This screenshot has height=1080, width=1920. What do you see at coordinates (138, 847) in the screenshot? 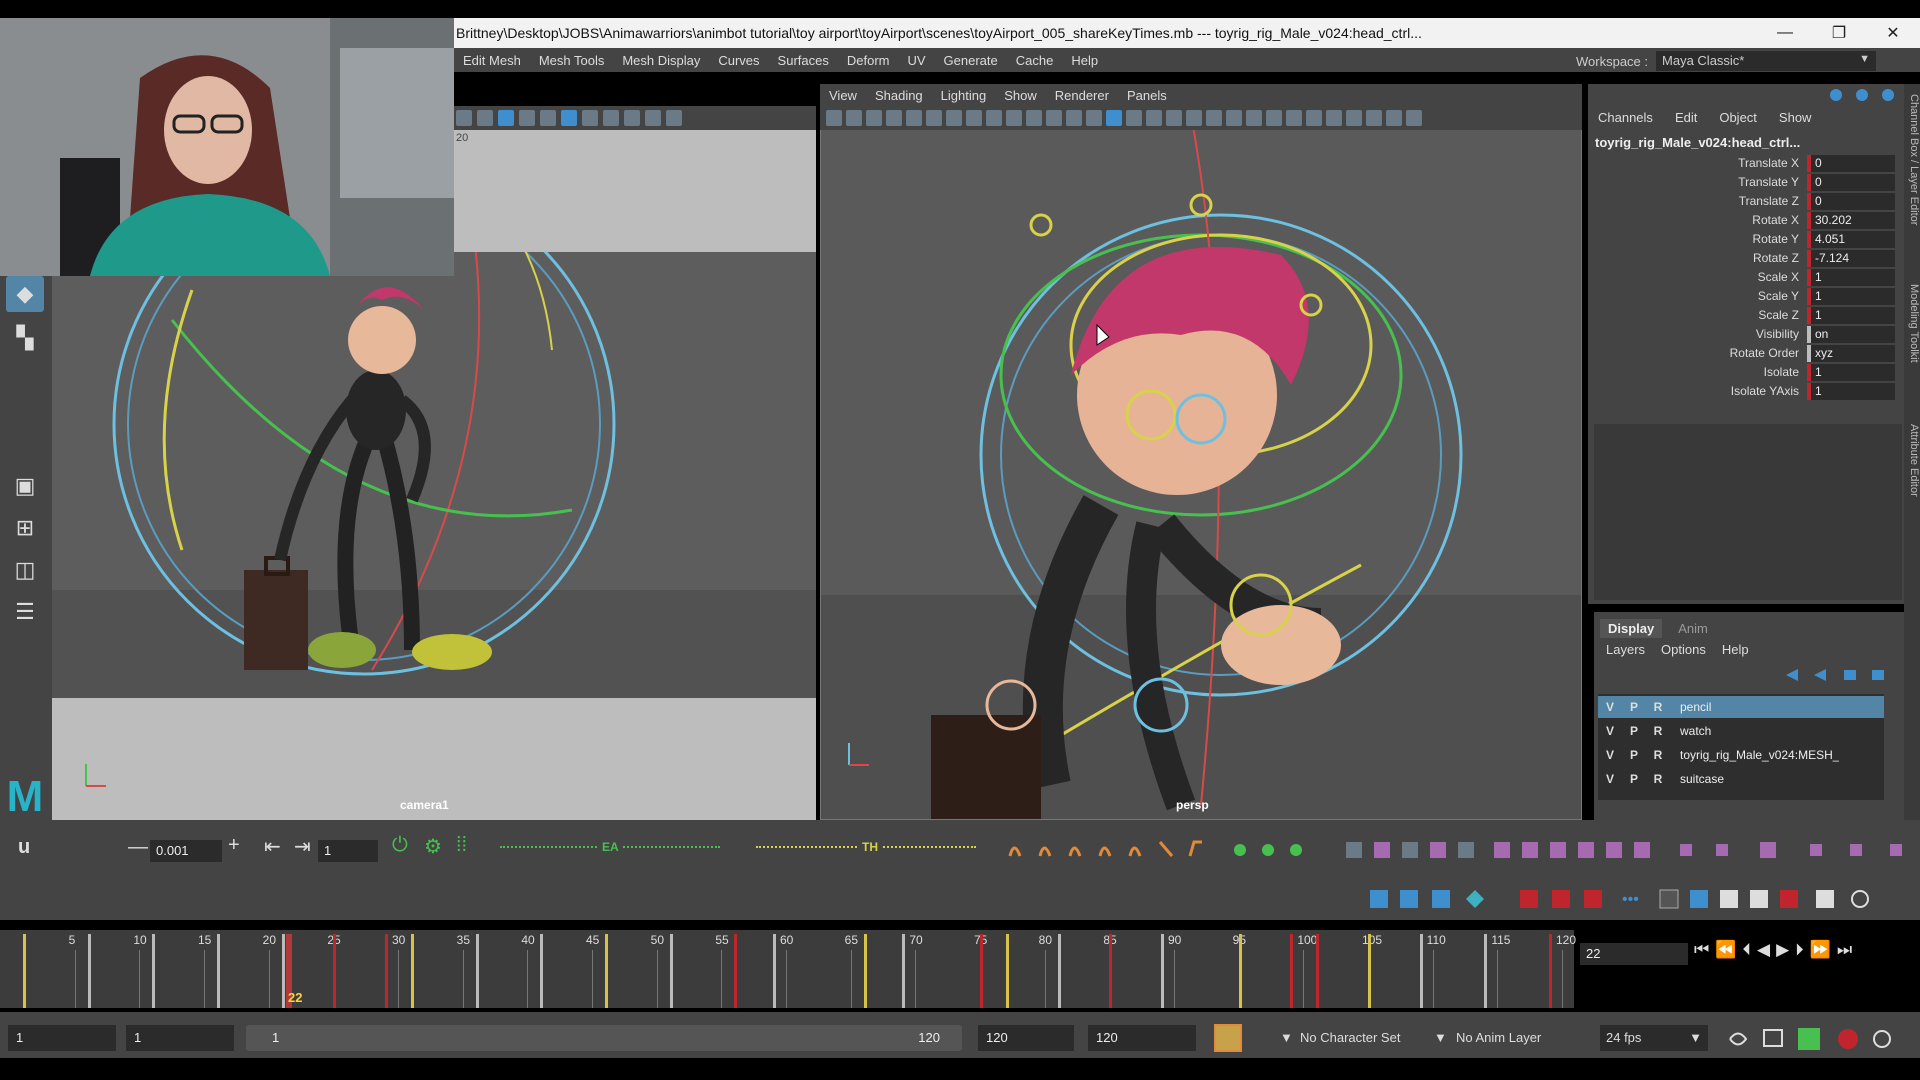
I see `minus-icon: —` at bounding box center [138, 847].